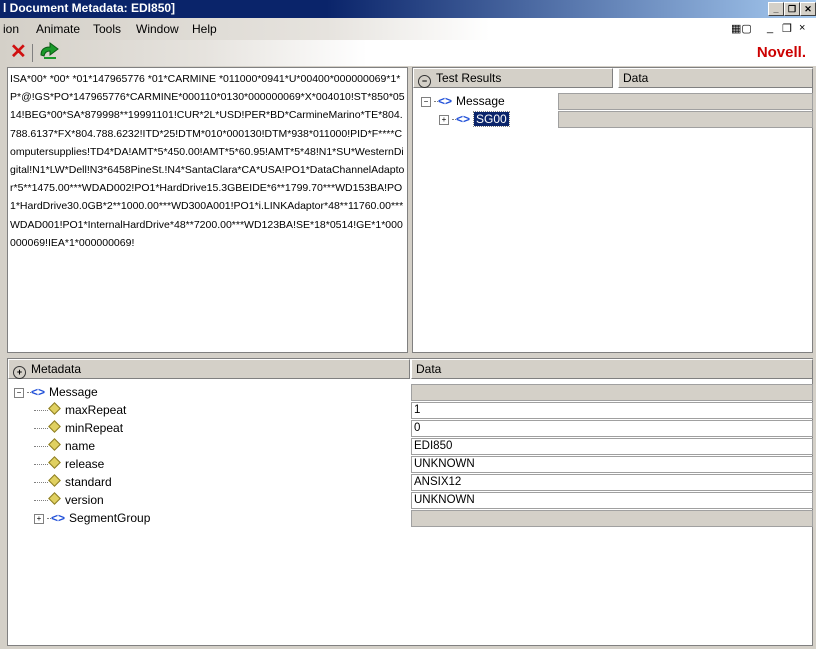 The width and height of the screenshot is (816, 649). What do you see at coordinates (408, 29) in the screenshot?
I see `menu-bar: ion Animate Tools Window Help ▦▢ _ ❐ ×` at bounding box center [408, 29].